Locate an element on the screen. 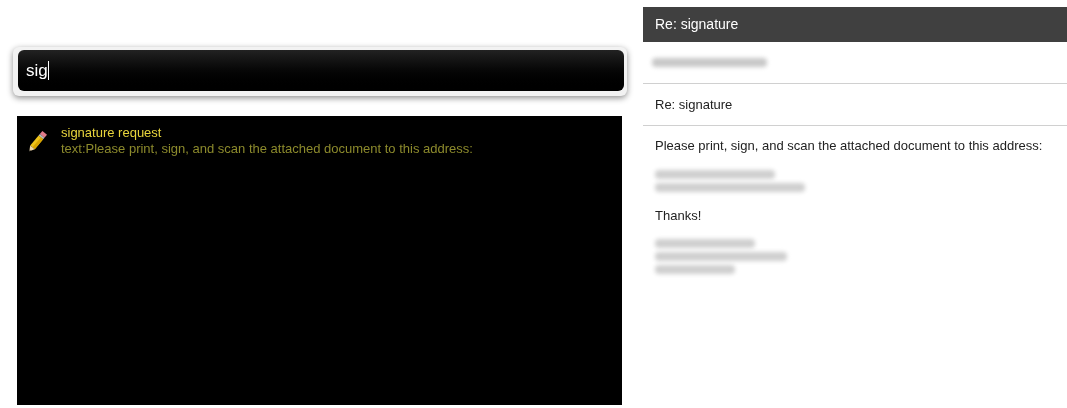 Image resolution: width=1067 pixels, height=408 pixels. body-text: Please print, sign, and scan the attached document to this address: is located at coordinates (849, 146).